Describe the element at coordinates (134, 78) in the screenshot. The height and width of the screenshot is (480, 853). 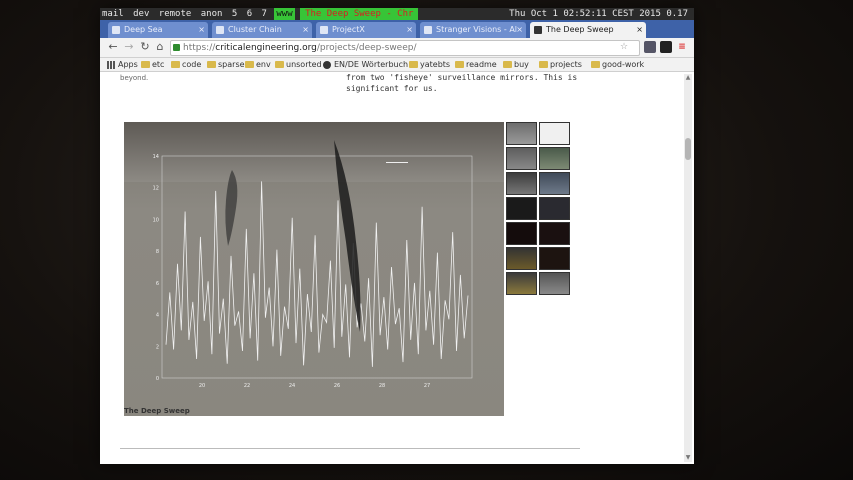
I see `text-fragment: beyond.` at that location.